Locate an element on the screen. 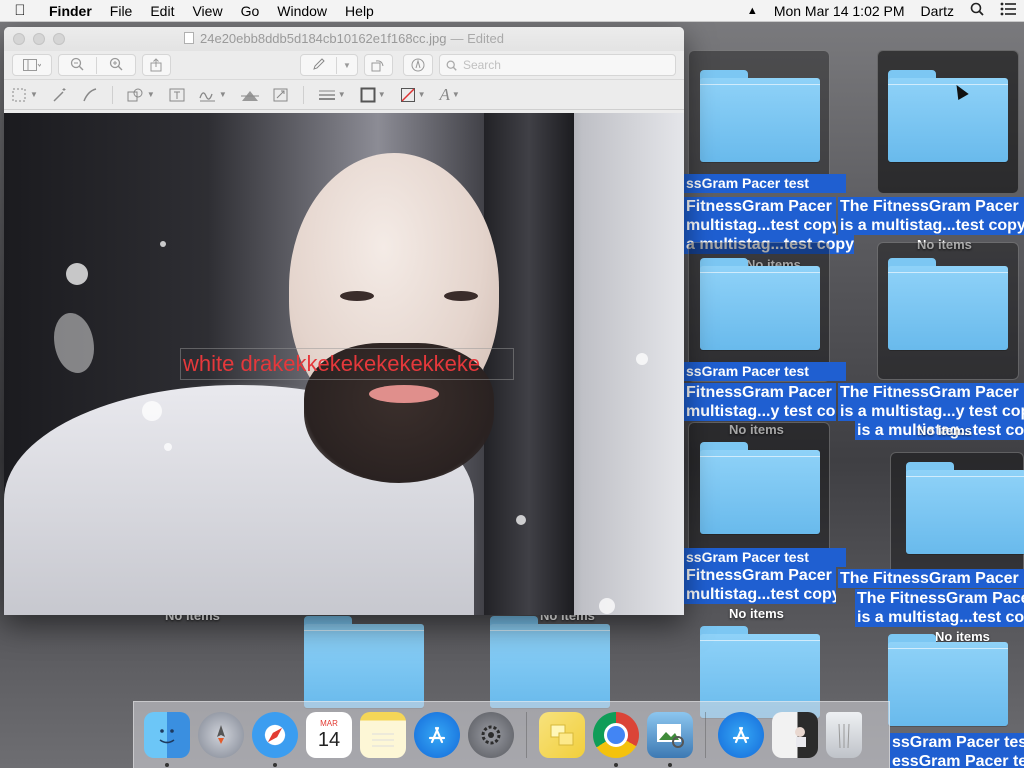  dock-system-preferences-icon is located at coordinates (491, 735).